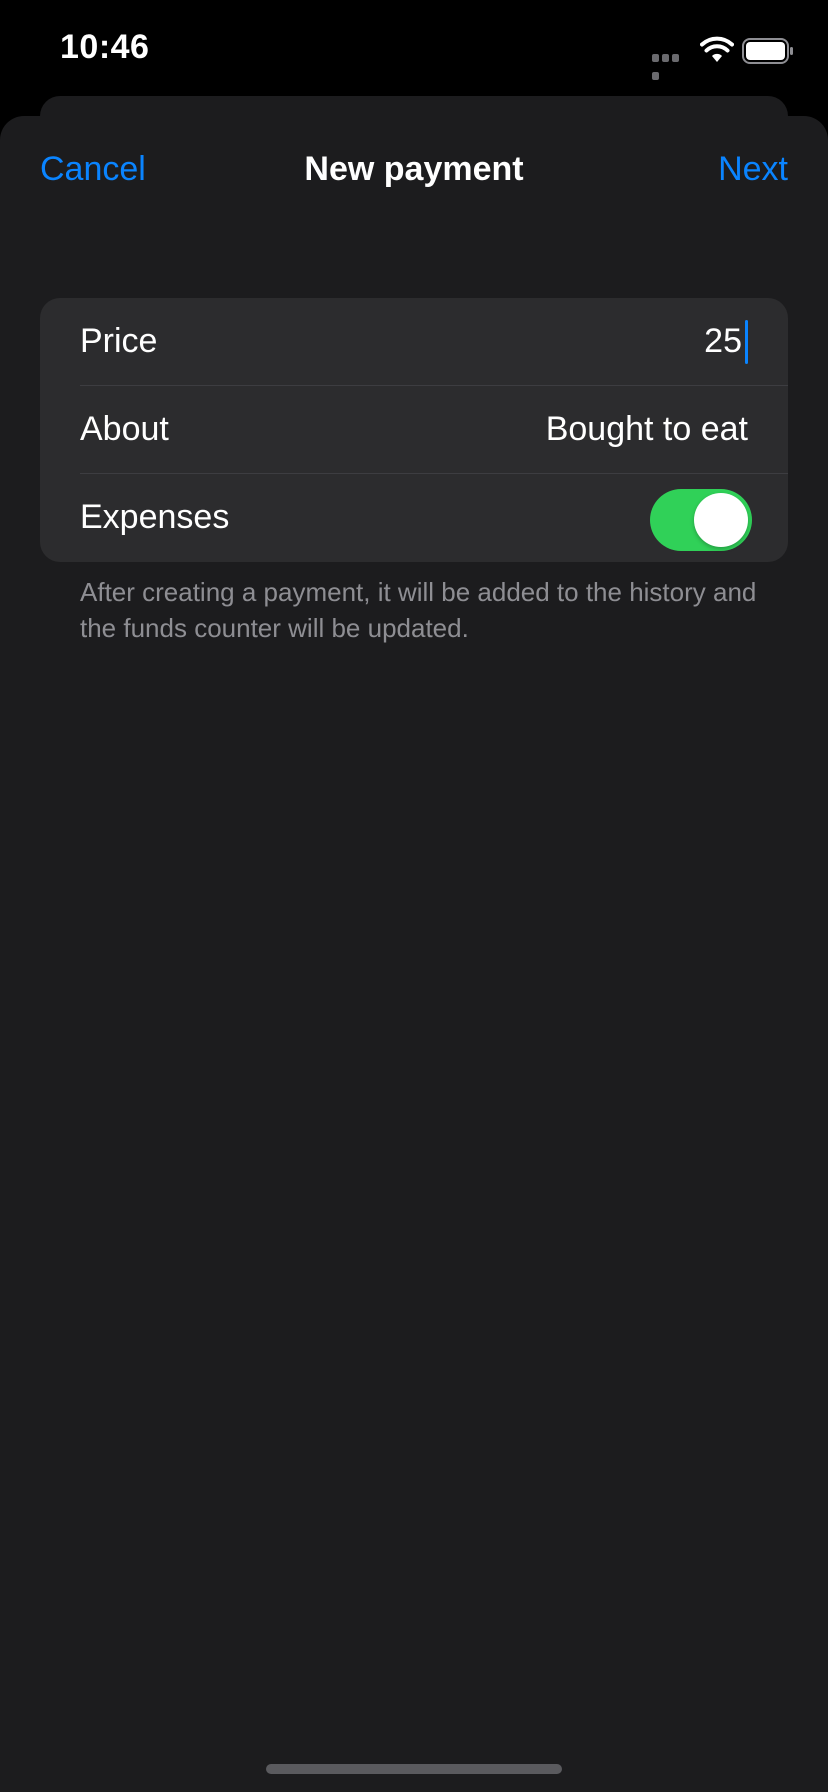  I want to click on text-caret, so click(746, 342).